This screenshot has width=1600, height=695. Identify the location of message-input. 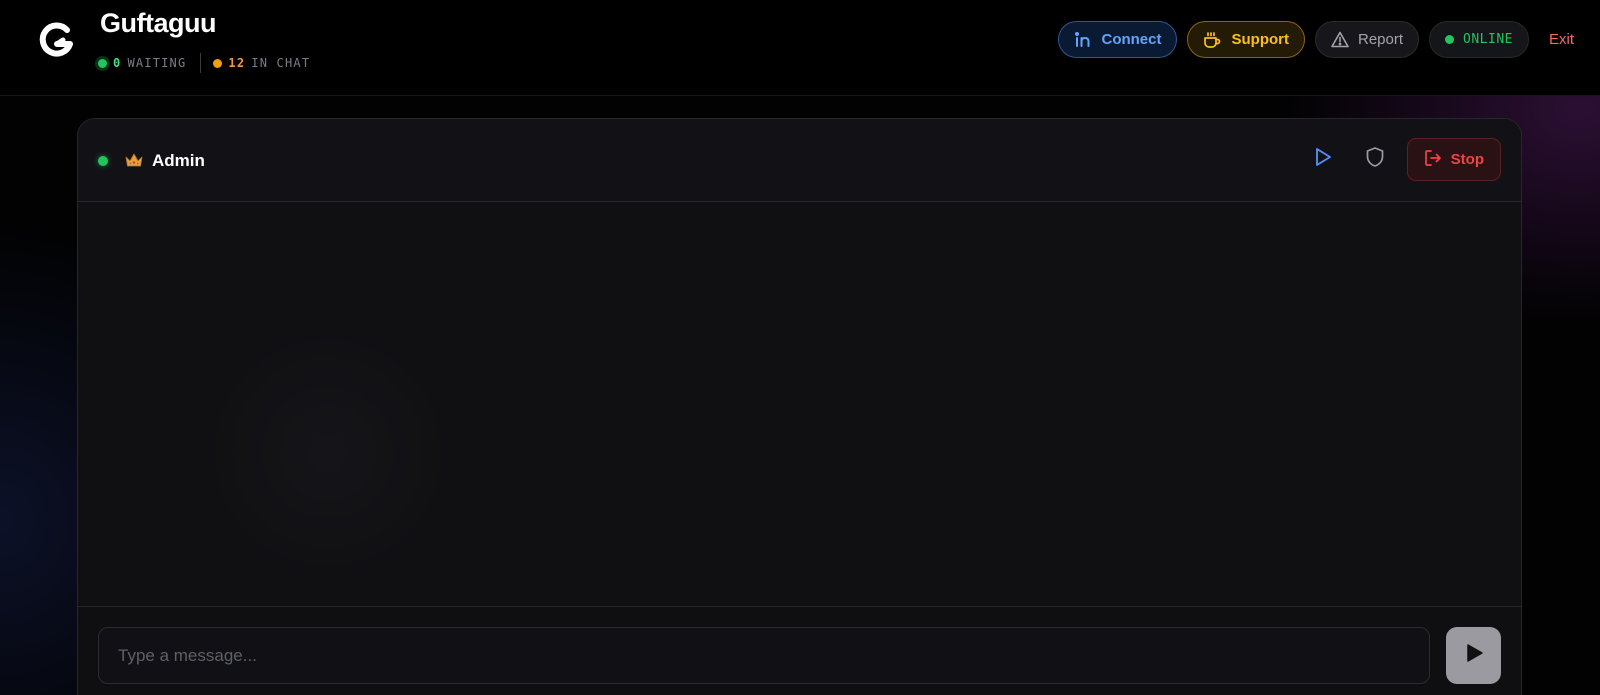
(764, 655).